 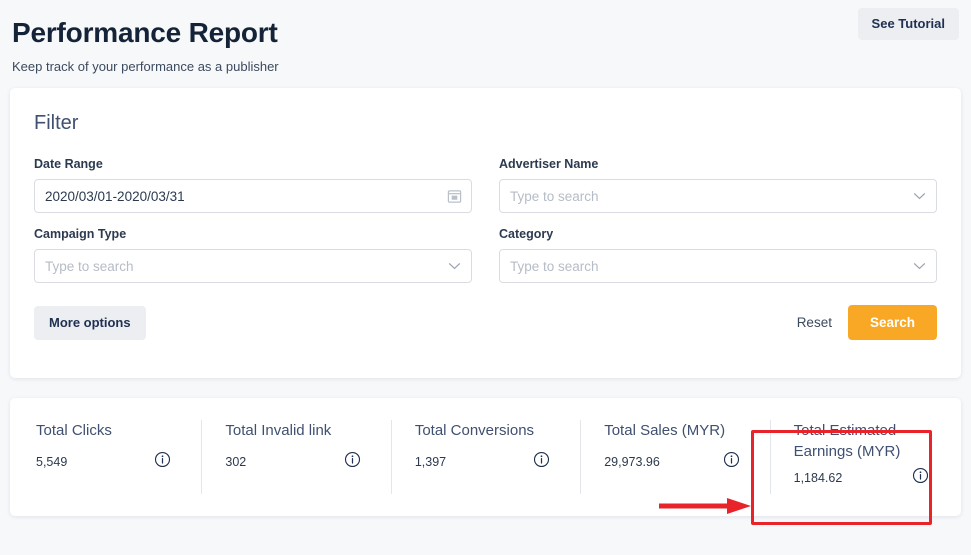 I want to click on reset-button: Reset, so click(x=814, y=322).